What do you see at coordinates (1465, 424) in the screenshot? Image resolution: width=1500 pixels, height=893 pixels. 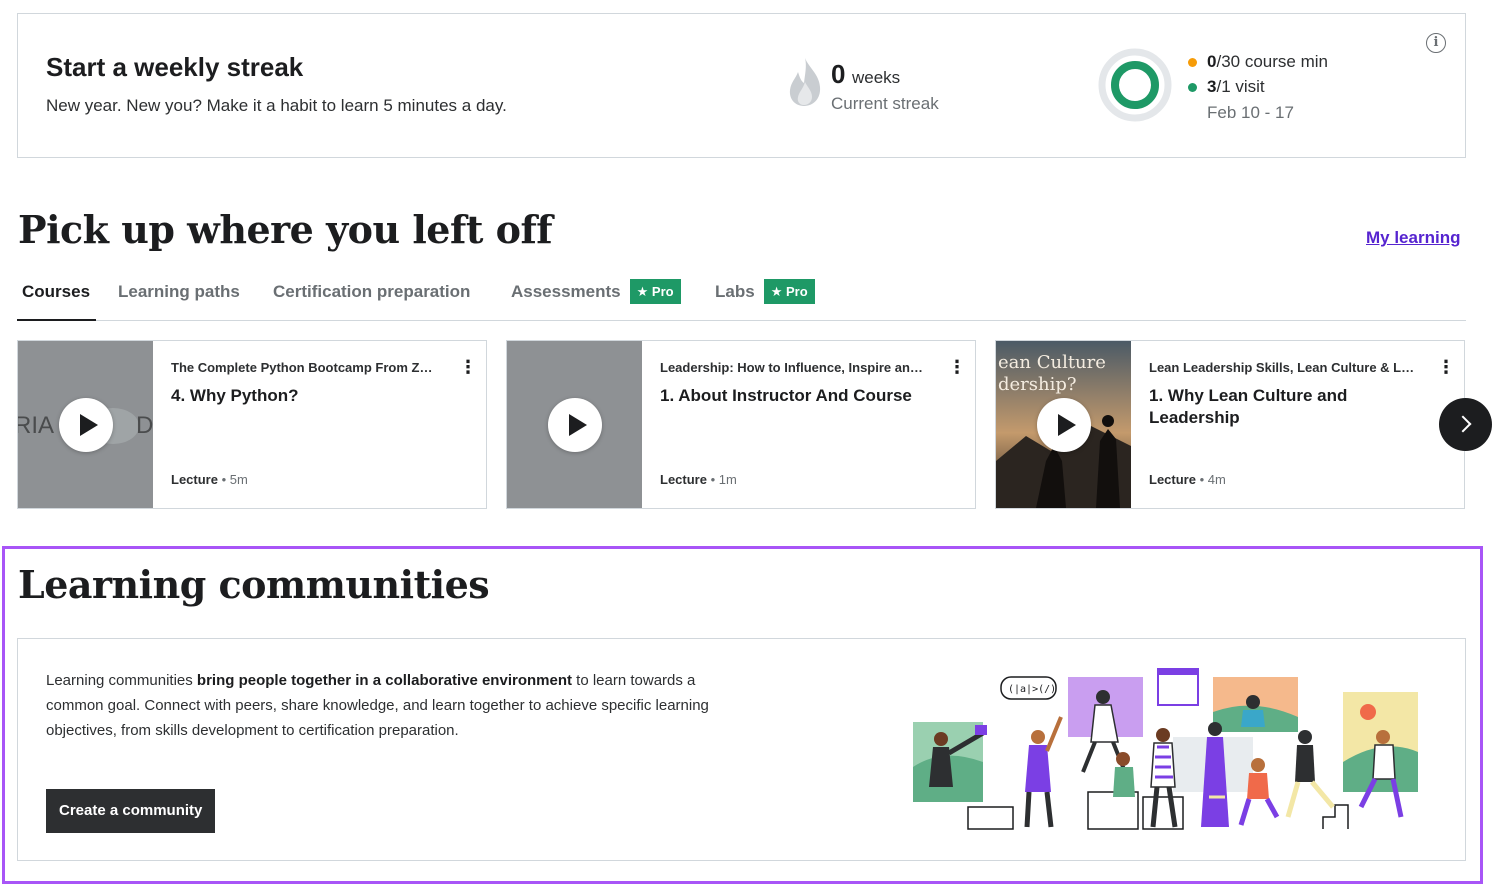 I see `carousel-next-button` at bounding box center [1465, 424].